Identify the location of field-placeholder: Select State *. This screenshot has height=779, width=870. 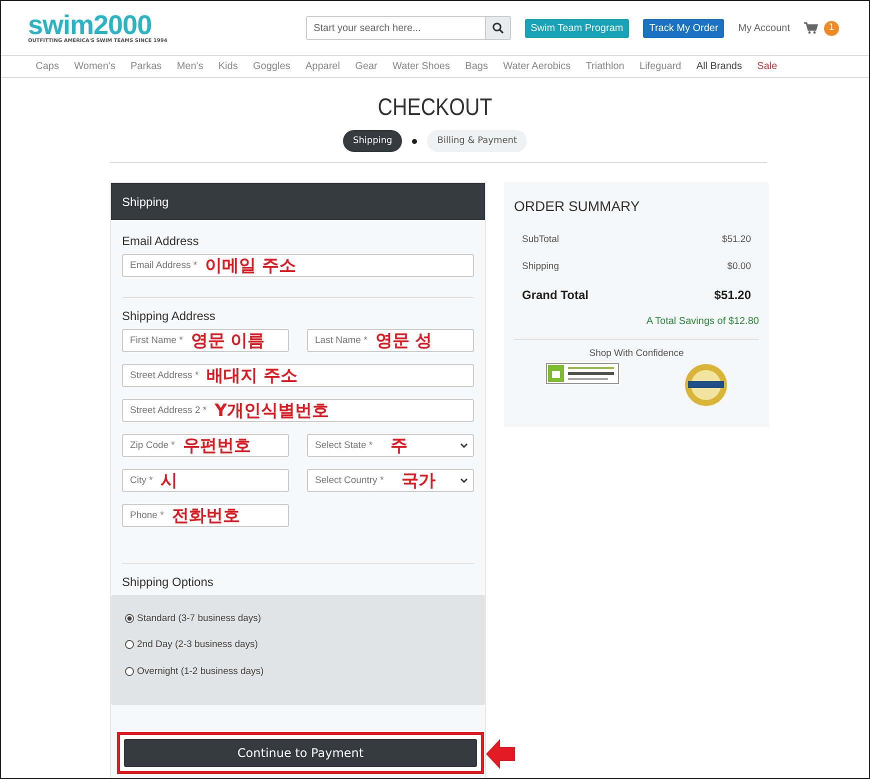
(344, 445).